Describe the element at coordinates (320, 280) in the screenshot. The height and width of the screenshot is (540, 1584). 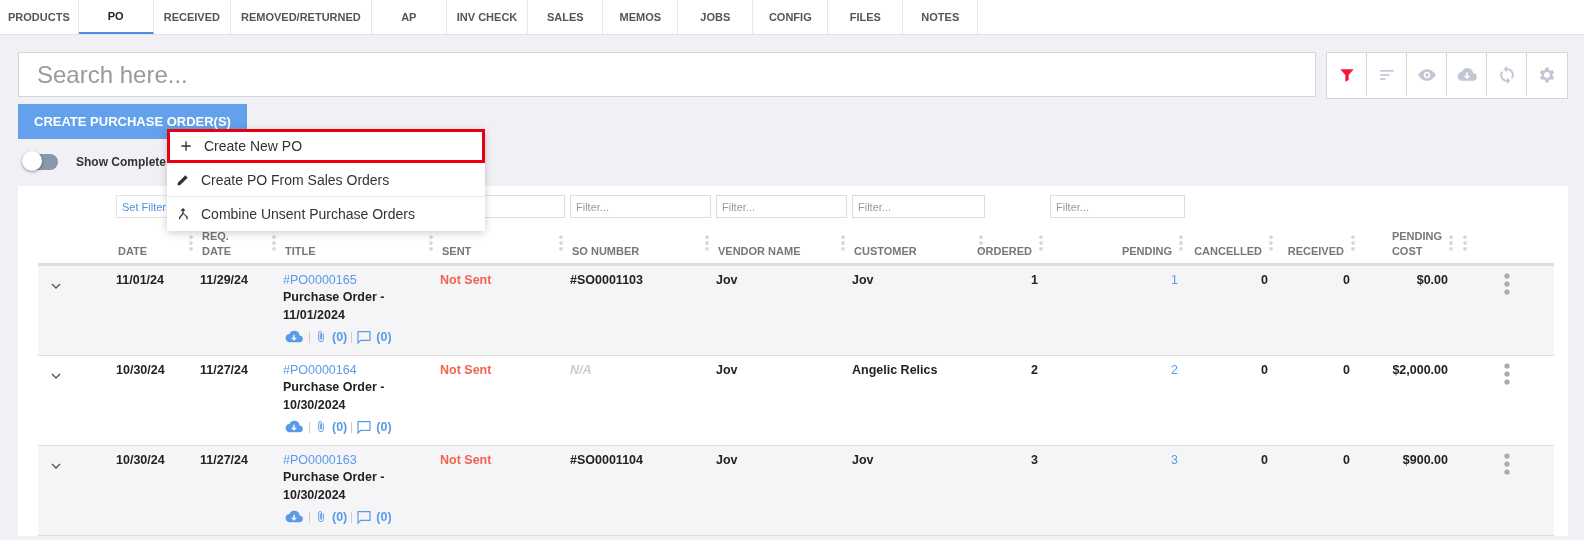
I see `po-link: #PO0000165` at that location.